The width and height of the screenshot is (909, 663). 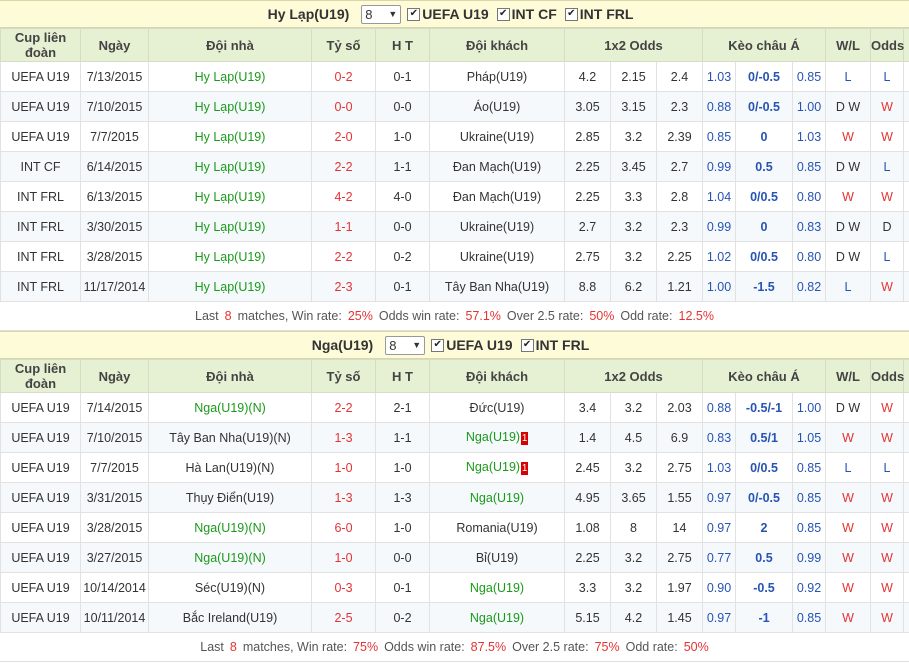 What do you see at coordinates (809, 617) in the screenshot?
I see `asian-odds-away: 0.85` at bounding box center [809, 617].